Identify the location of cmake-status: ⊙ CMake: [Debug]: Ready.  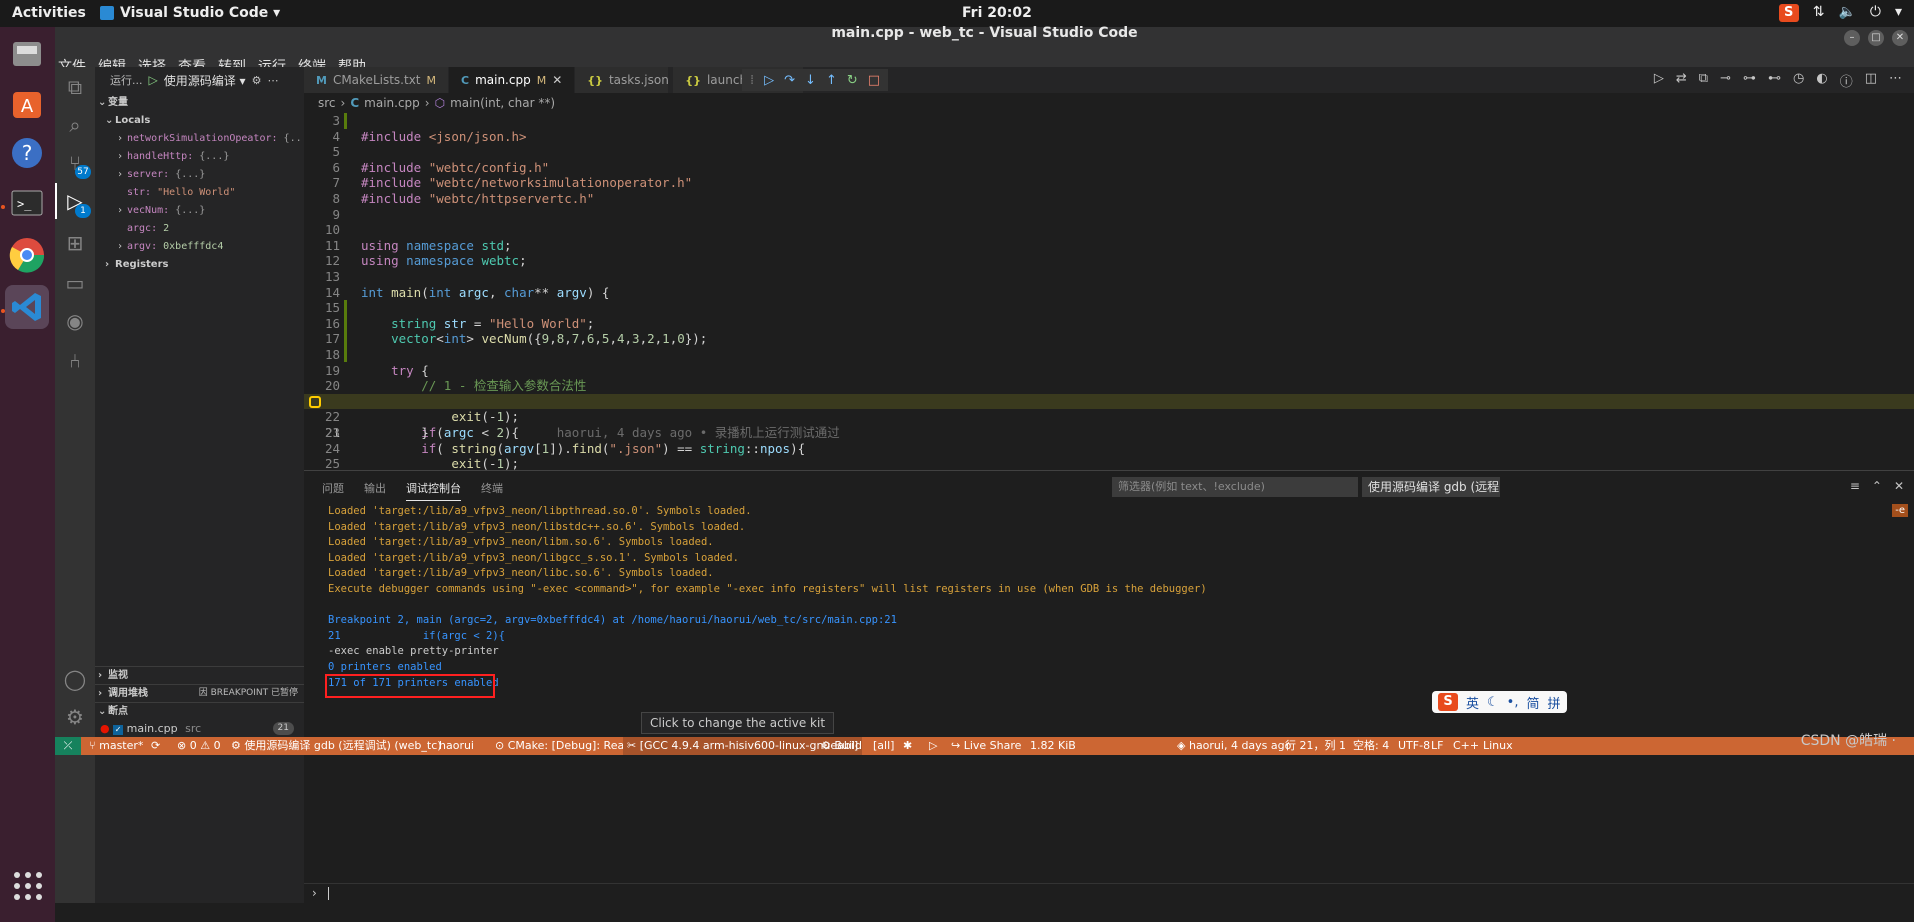
(566, 746).